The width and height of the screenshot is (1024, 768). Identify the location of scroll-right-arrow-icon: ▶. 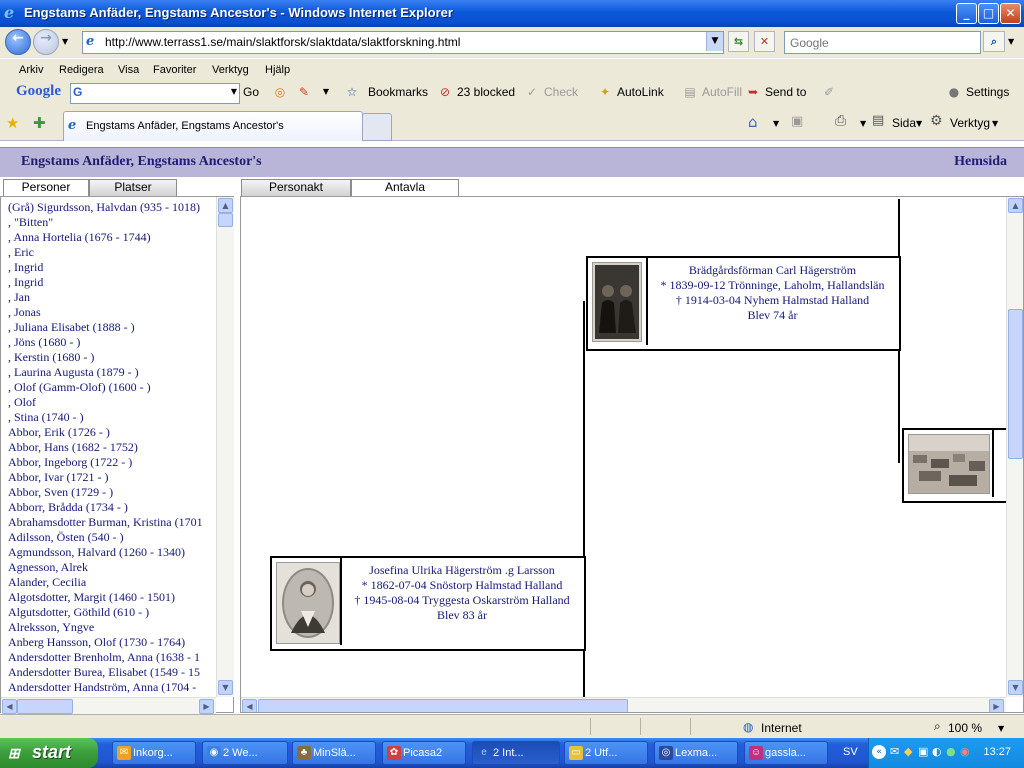
(206, 706).